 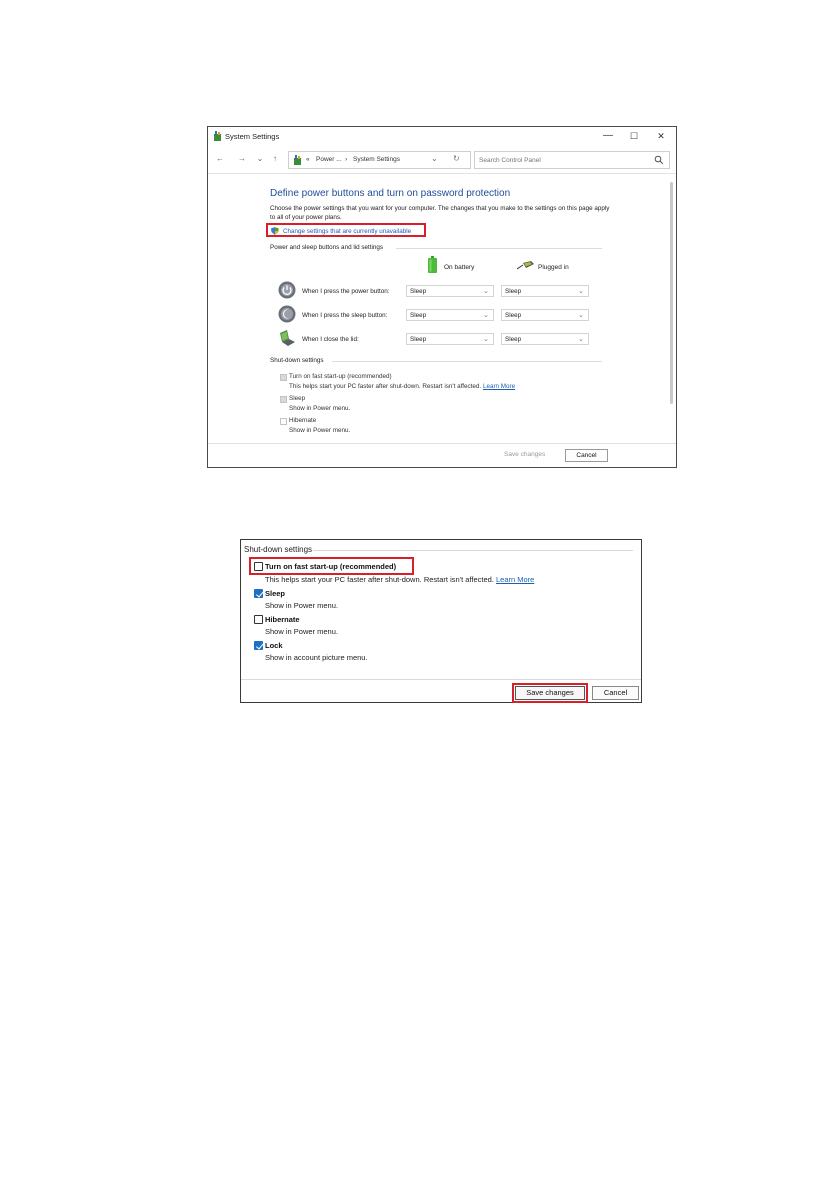 I want to click on title-bar: System Settings — ☐ ✕, so click(x=442, y=137).